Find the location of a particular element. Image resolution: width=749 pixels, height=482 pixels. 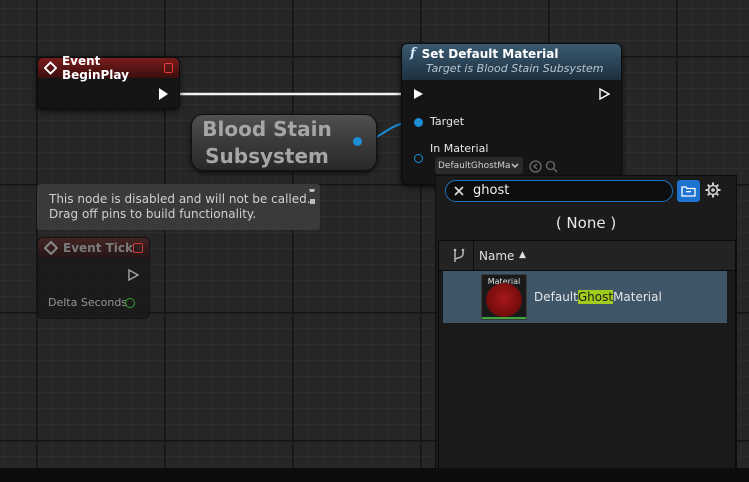

search-input: ghost is located at coordinates (491, 190).